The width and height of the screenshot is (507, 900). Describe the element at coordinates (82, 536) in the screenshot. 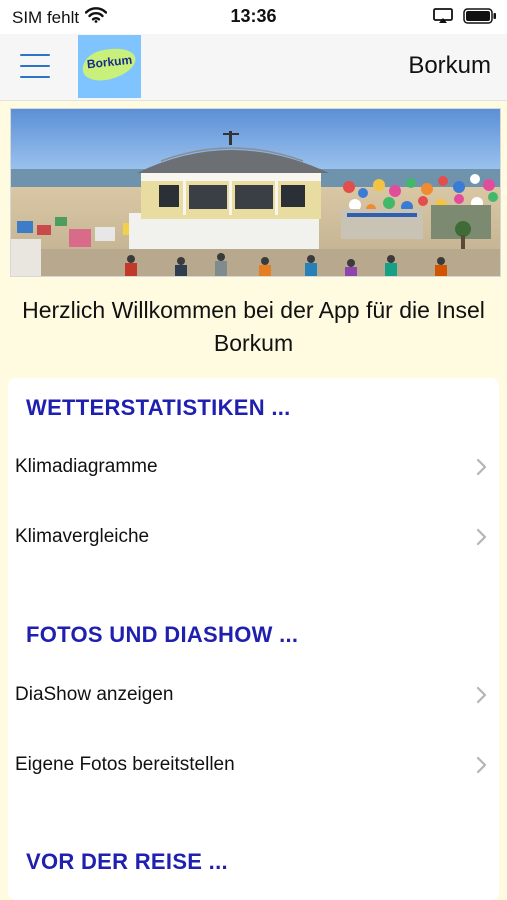

I see `list-item-label: Klimavergleiche` at that location.